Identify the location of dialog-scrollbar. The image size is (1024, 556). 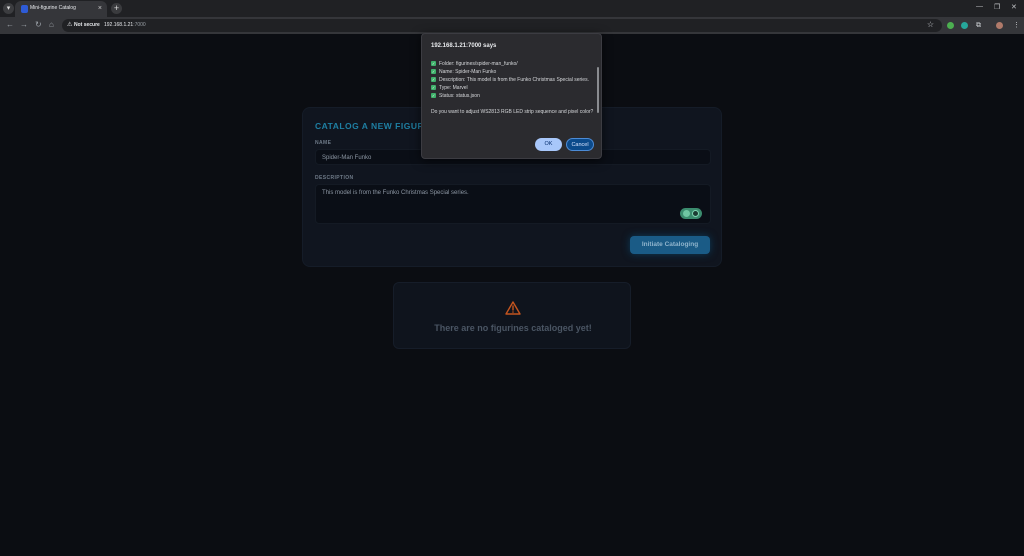
(598, 96).